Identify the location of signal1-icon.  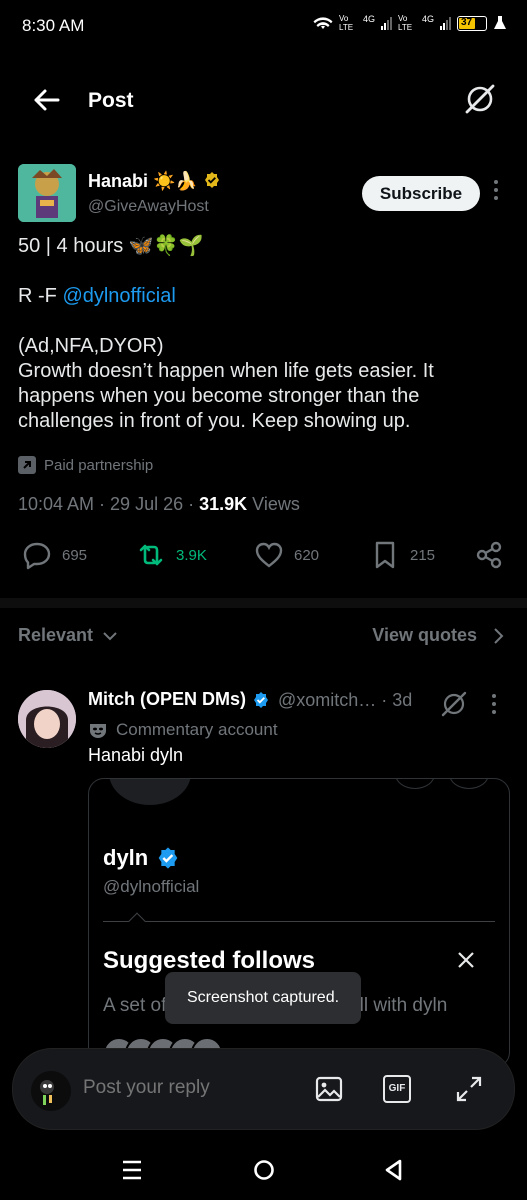
(386, 23).